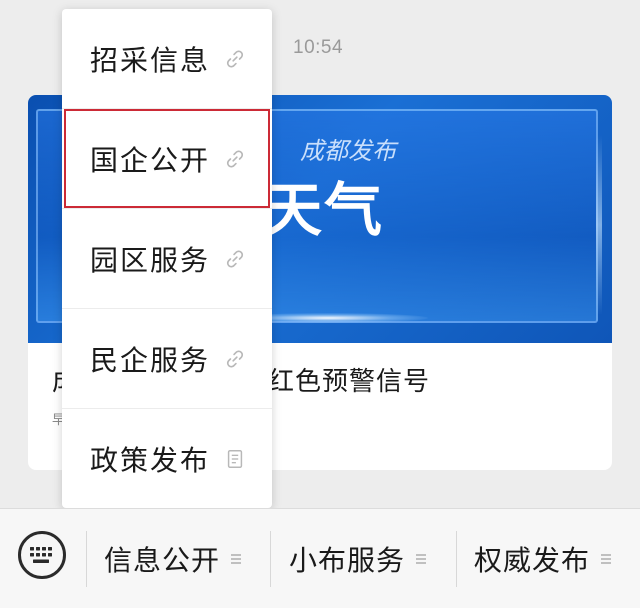 This screenshot has height=608, width=640. What do you see at coordinates (347, 560) in the screenshot?
I see `tab-label: 小布服务` at bounding box center [347, 560].